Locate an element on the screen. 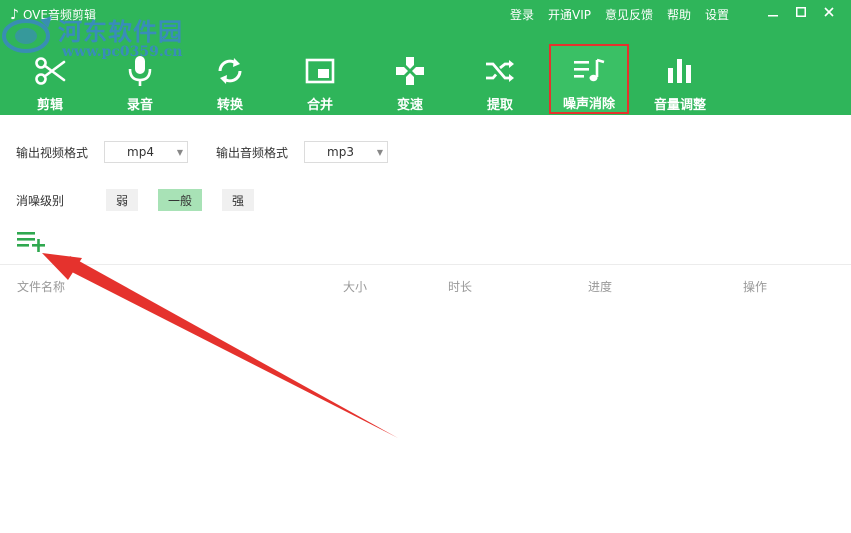 This screenshot has width=851, height=533. column-duration: 时长 is located at coordinates (460, 287).